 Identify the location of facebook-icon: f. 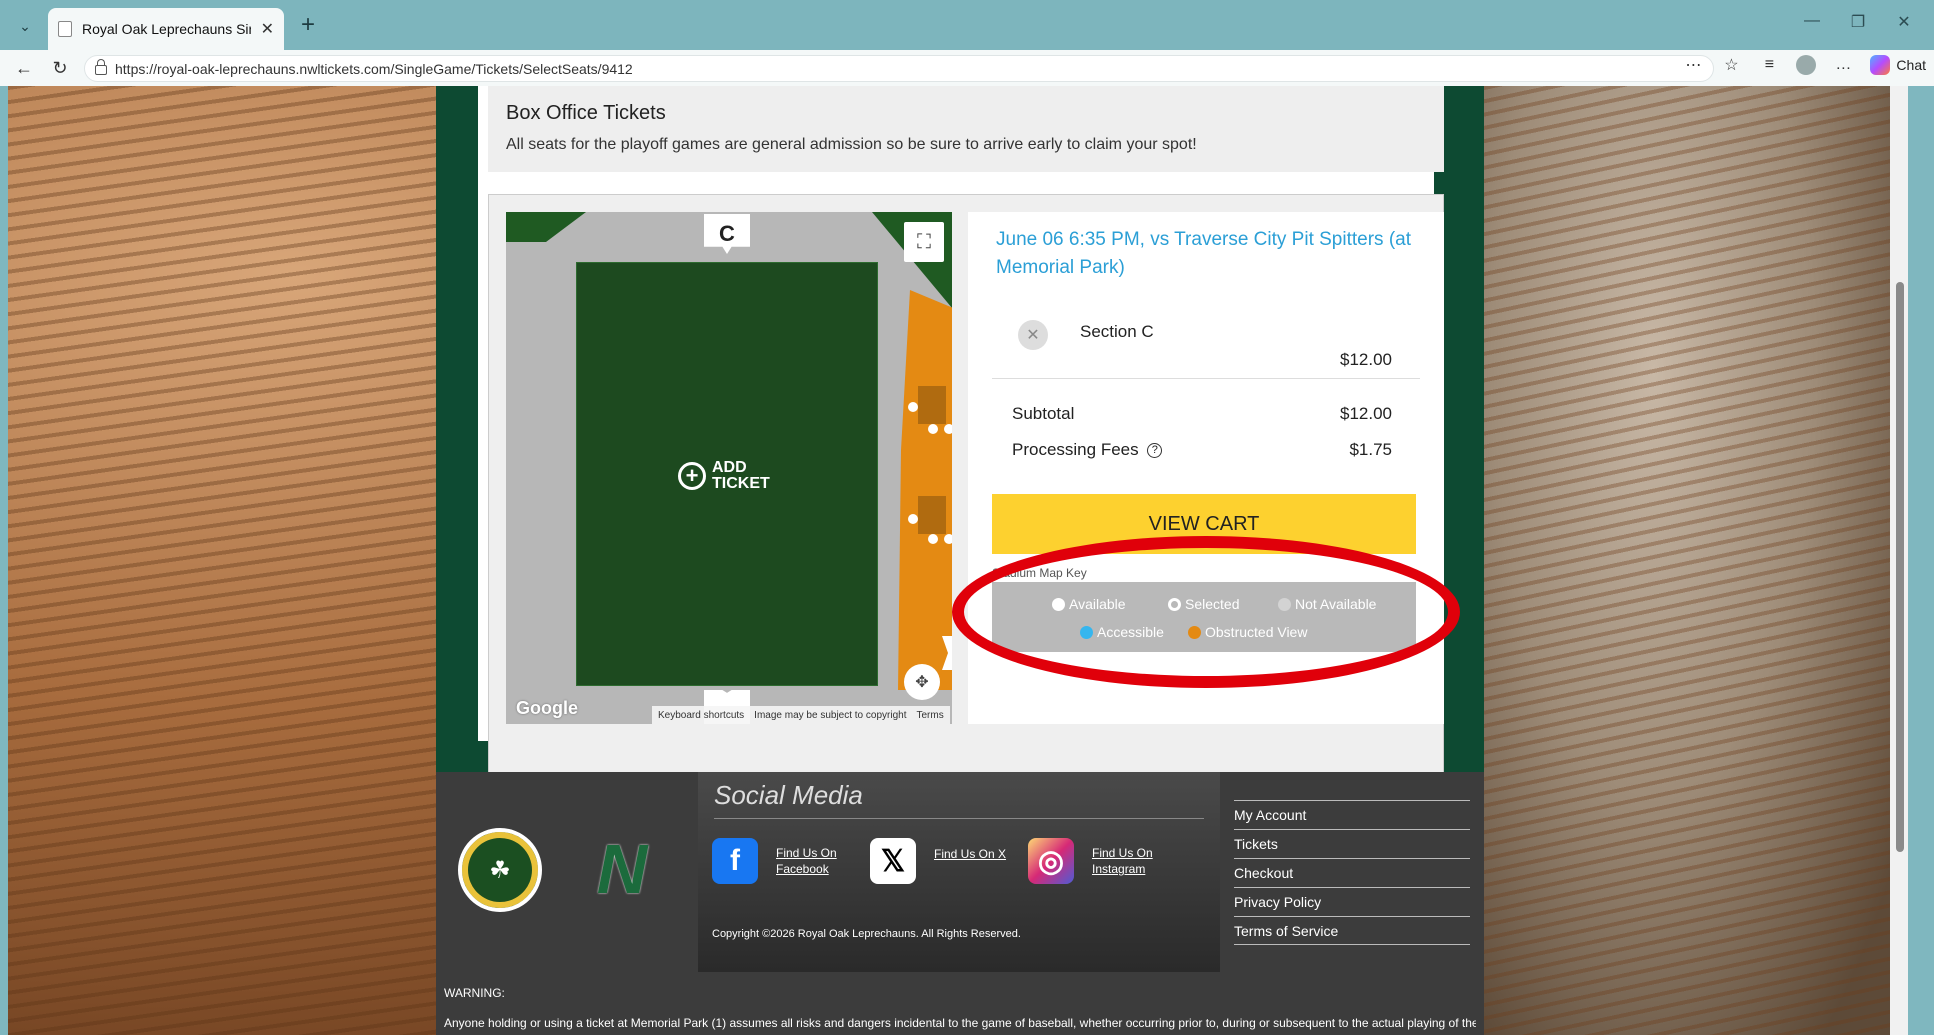
(735, 861).